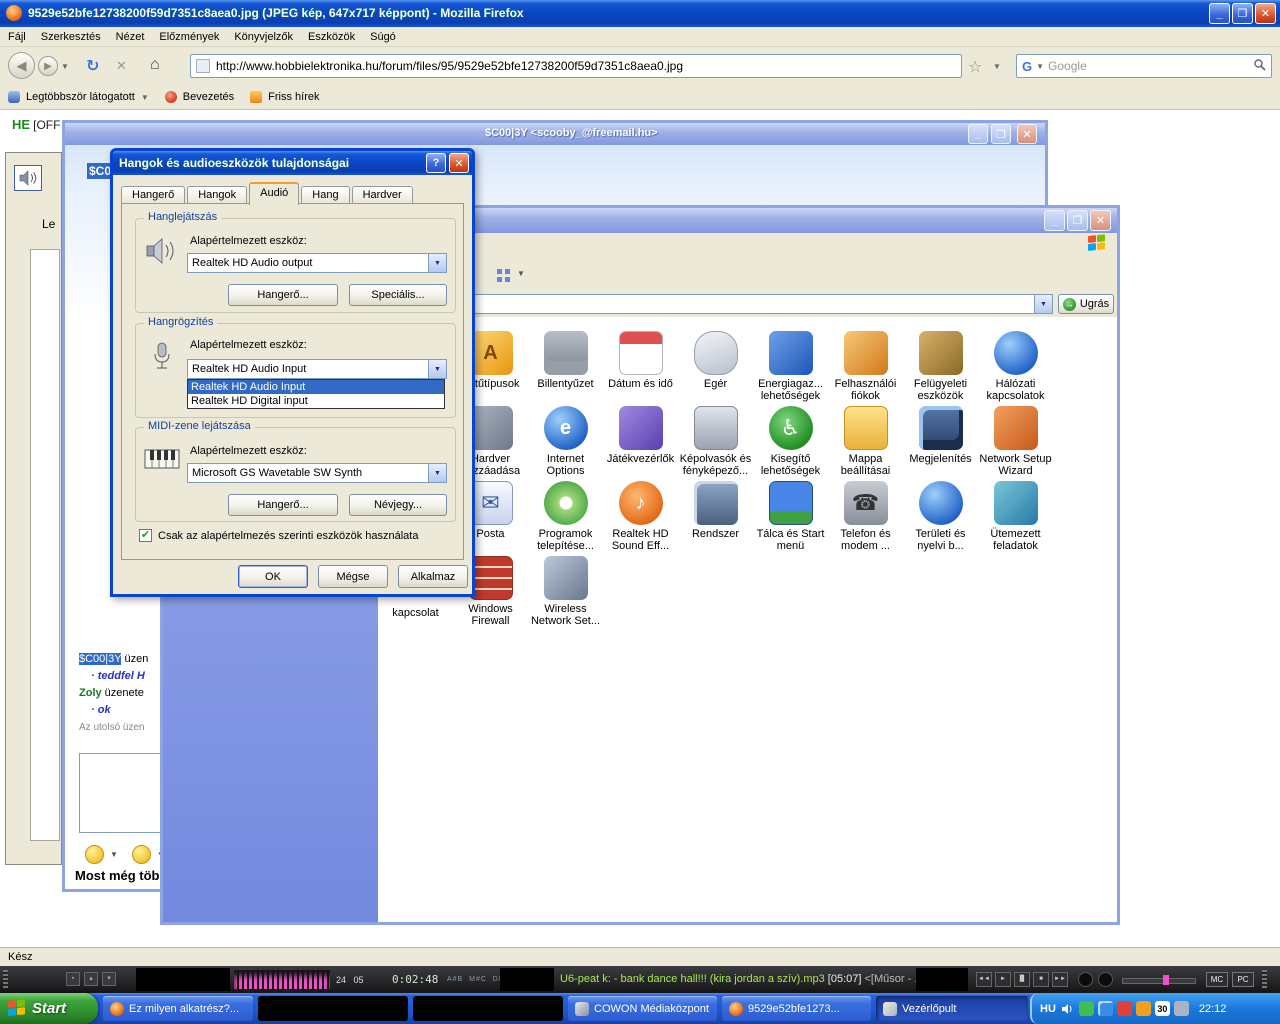 The image size is (1280, 1024). What do you see at coordinates (208, 97) in the screenshot?
I see `bookmark-getting-started: Bevezetés` at bounding box center [208, 97].